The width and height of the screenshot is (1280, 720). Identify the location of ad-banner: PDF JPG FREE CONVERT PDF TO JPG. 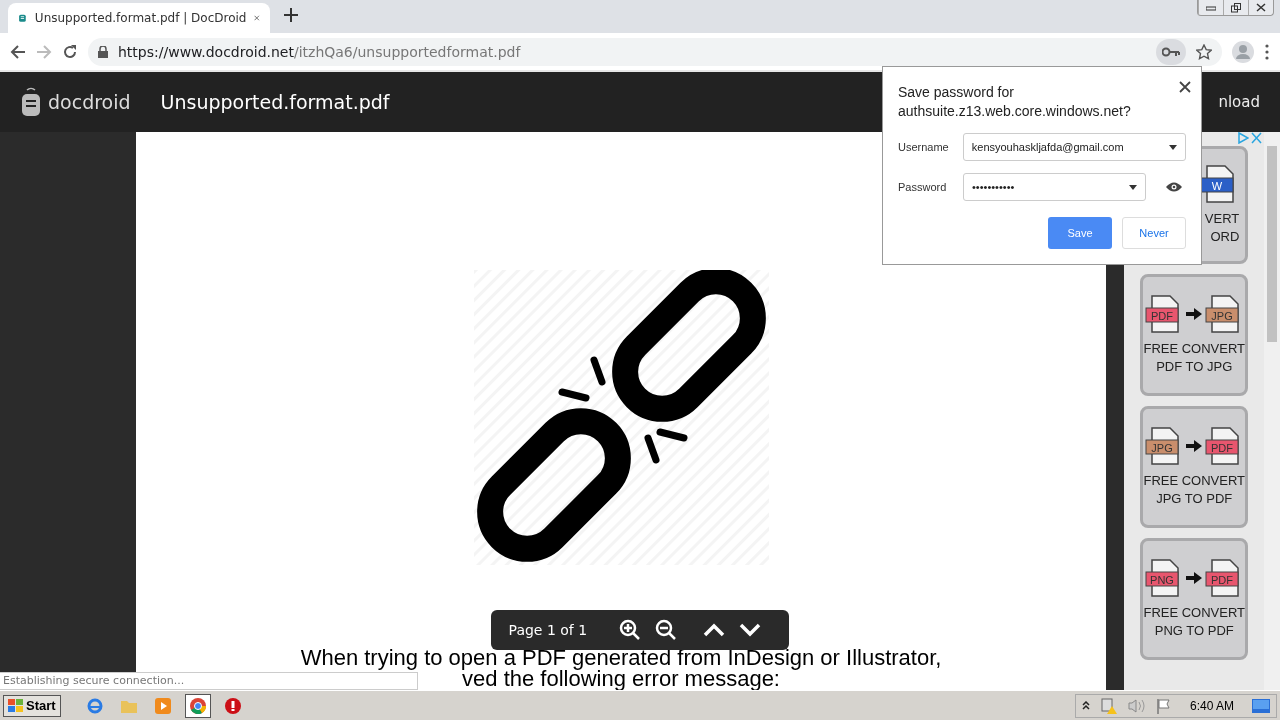
(1194, 335).